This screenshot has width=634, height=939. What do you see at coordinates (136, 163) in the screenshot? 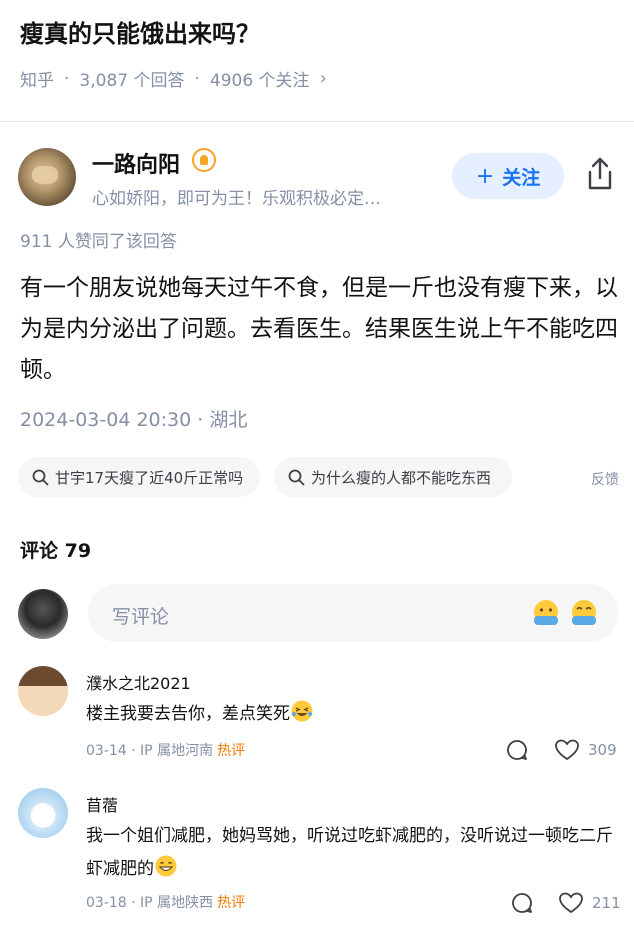
I see `author-name: 一路向阳` at bounding box center [136, 163].